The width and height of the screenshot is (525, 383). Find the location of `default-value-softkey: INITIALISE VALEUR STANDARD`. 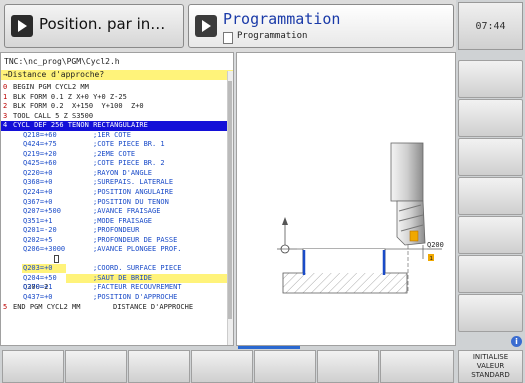

default-value-softkey: INITIALISE VALEUR STANDARD is located at coordinates (490, 366).